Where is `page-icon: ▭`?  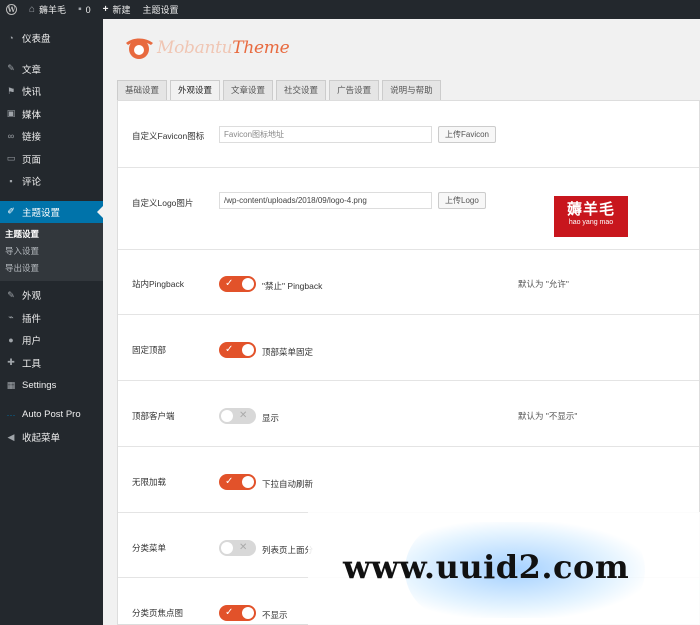 page-icon: ▭ is located at coordinates (11, 158).